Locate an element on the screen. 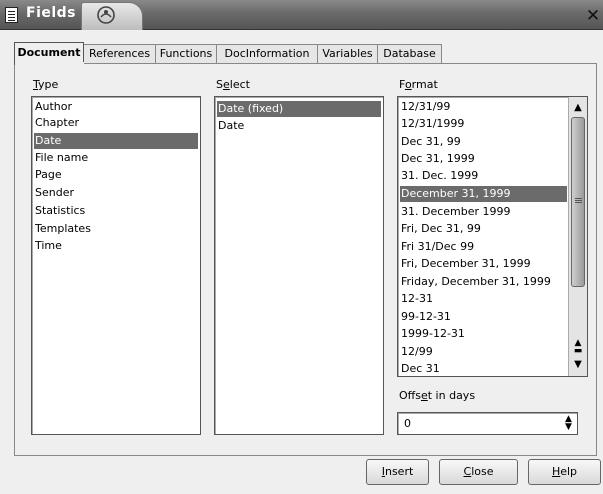  type-label: Type is located at coordinates (45, 84).